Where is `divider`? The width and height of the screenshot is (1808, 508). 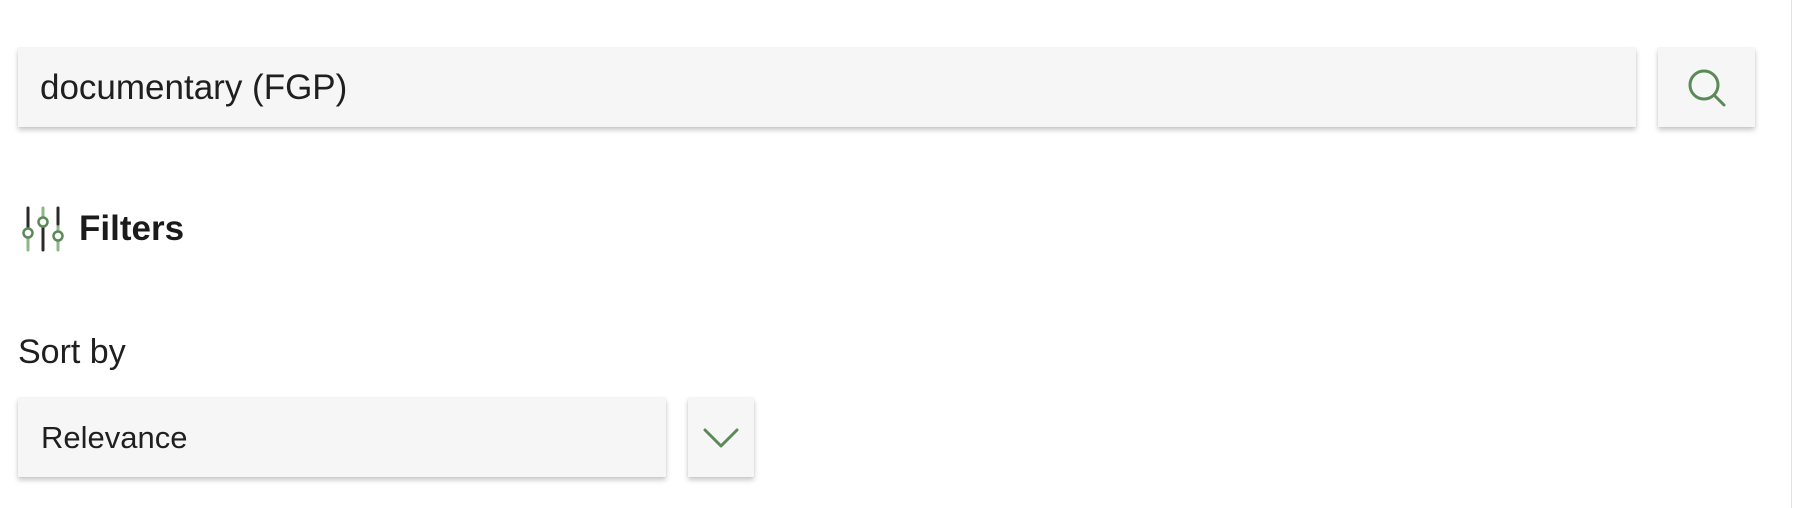 divider is located at coordinates (1791, 254).